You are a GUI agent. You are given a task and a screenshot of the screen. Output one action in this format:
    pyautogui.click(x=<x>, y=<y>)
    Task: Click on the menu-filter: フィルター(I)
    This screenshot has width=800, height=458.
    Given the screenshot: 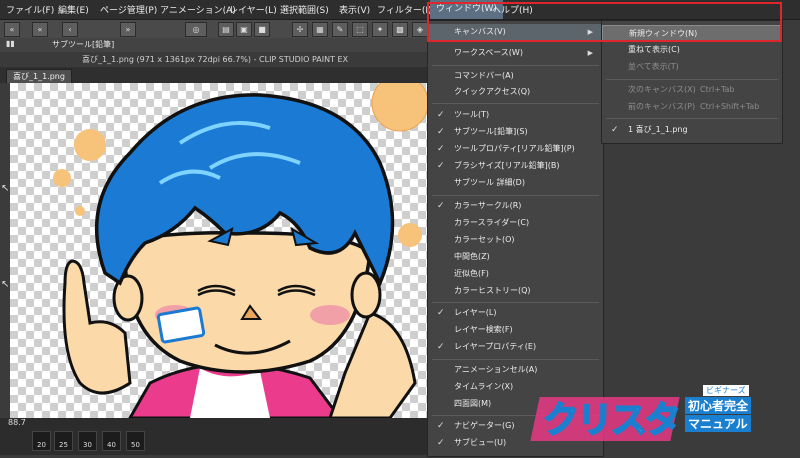 What is the action you would take?
    pyautogui.click(x=404, y=9)
    